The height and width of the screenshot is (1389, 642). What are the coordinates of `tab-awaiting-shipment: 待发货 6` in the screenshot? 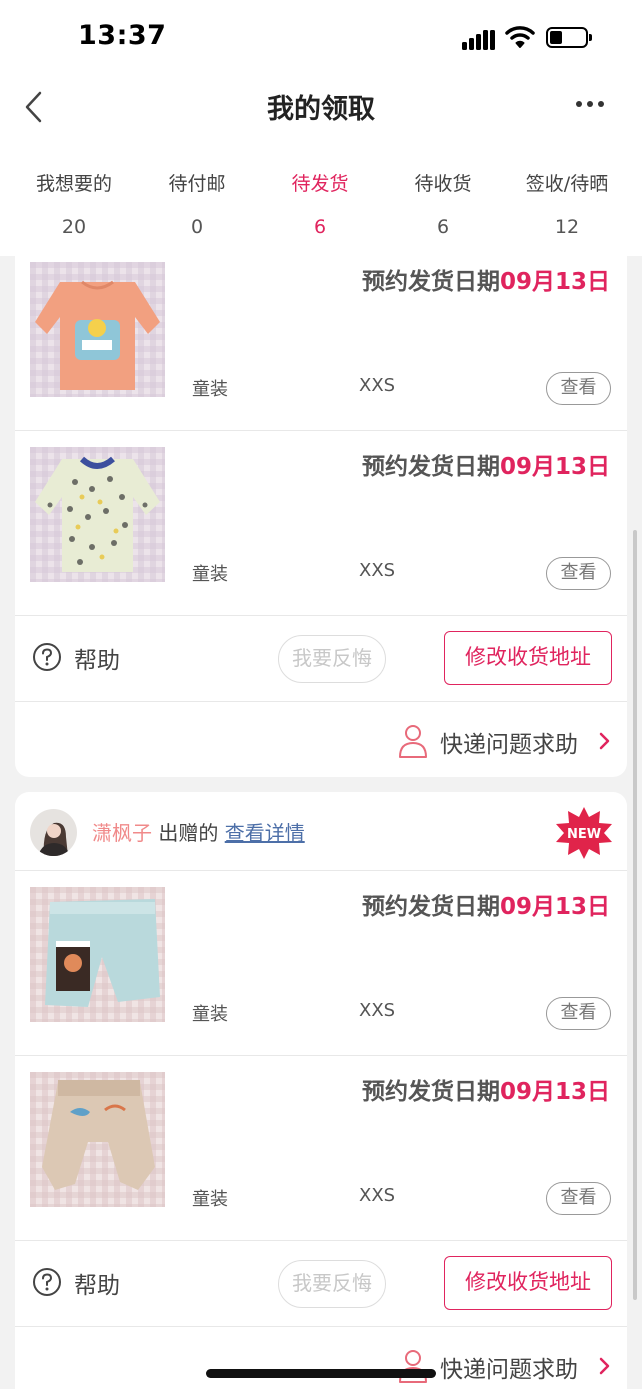 It's located at (320, 200).